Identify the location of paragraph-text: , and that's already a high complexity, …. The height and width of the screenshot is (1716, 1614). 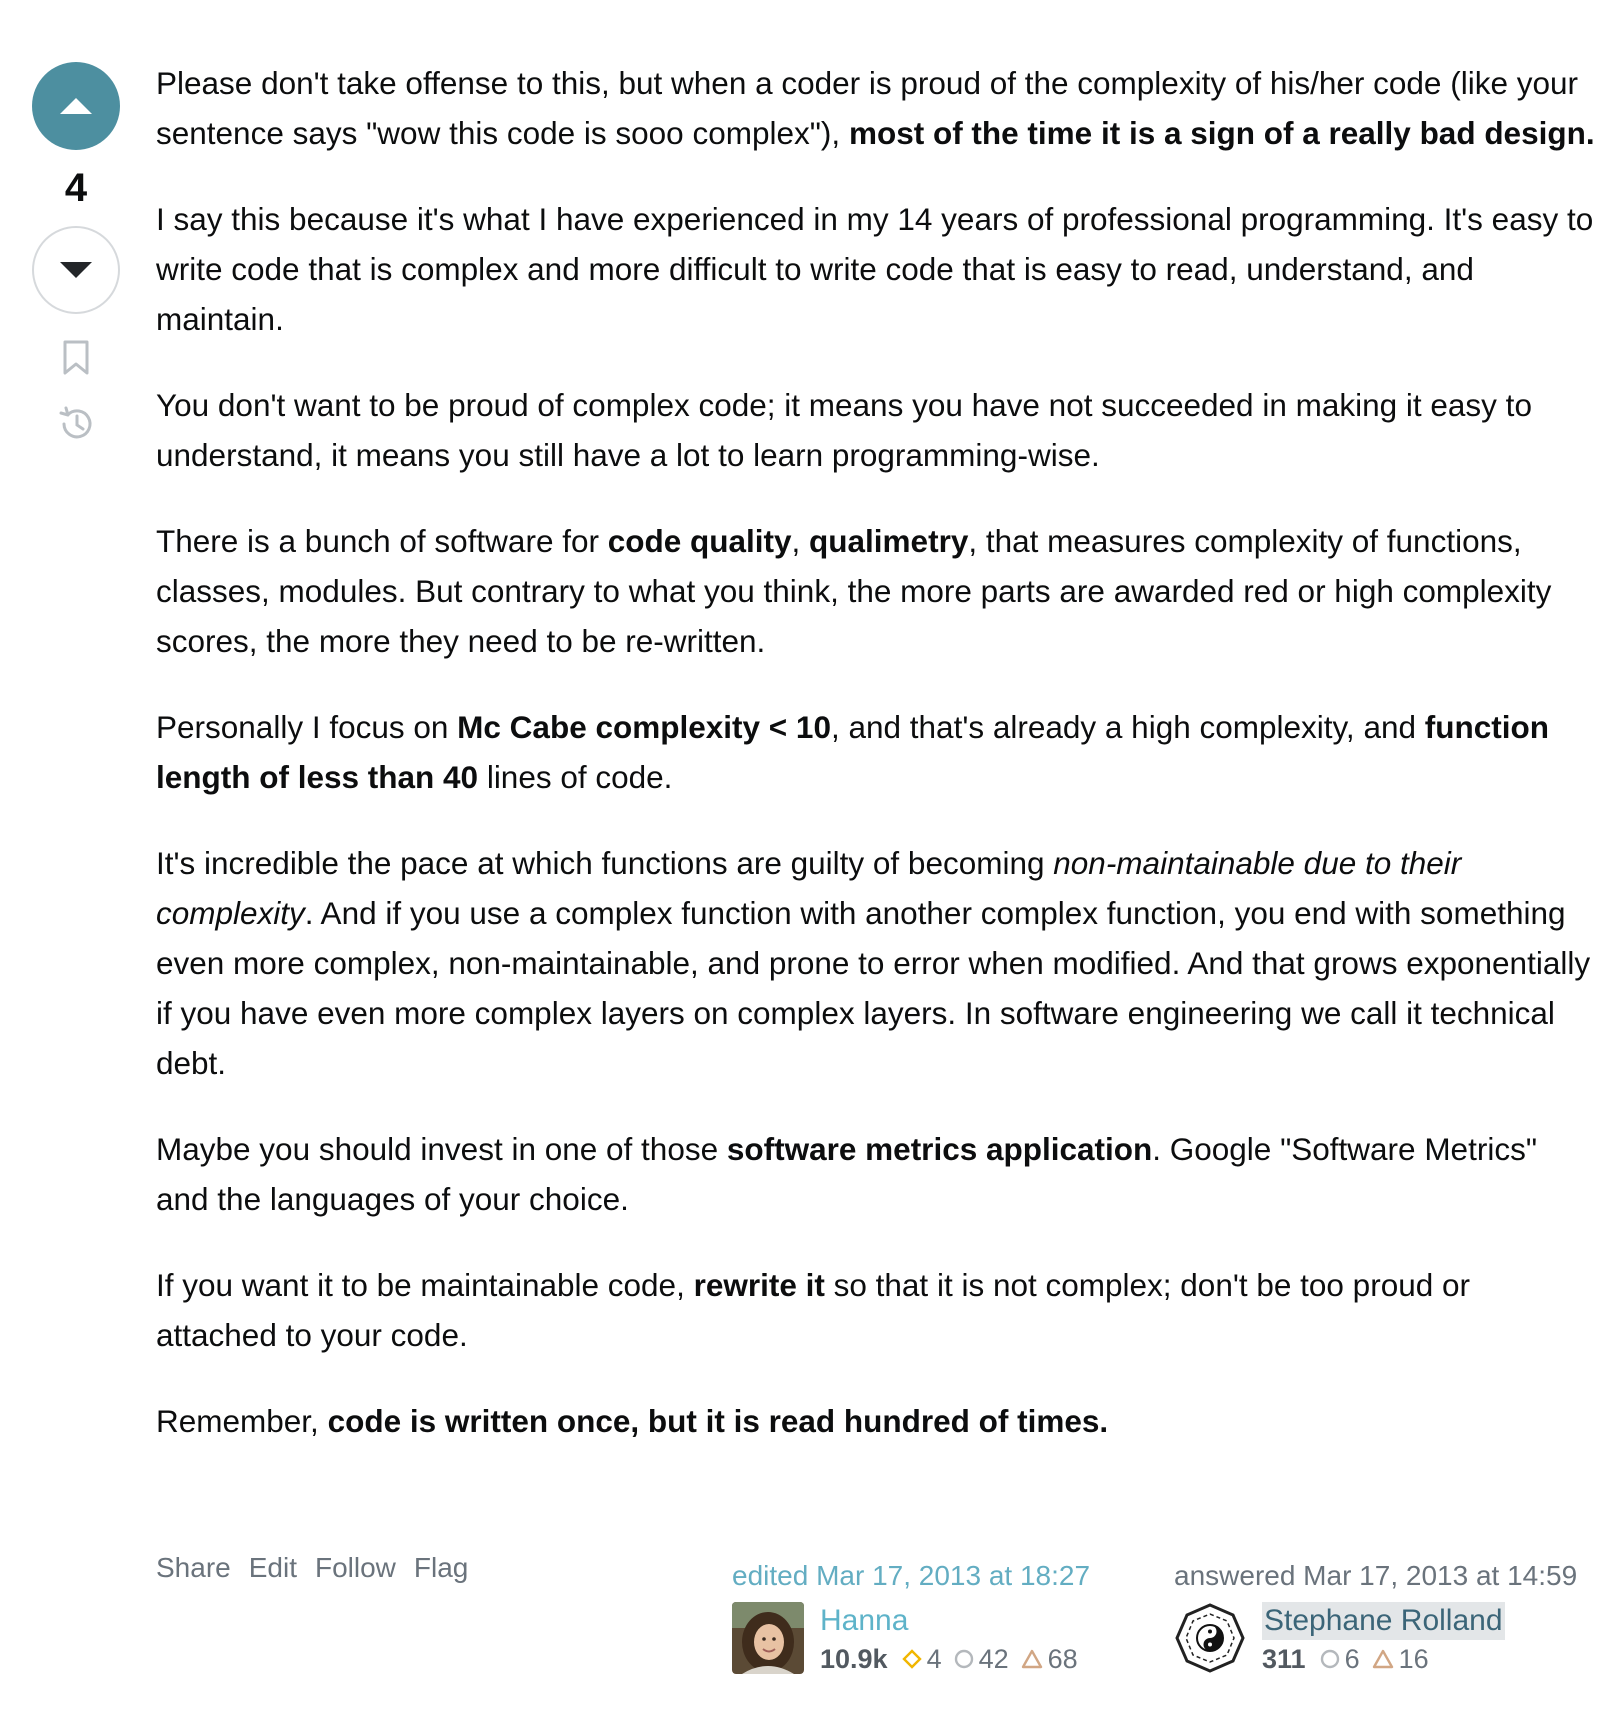
(1127, 727).